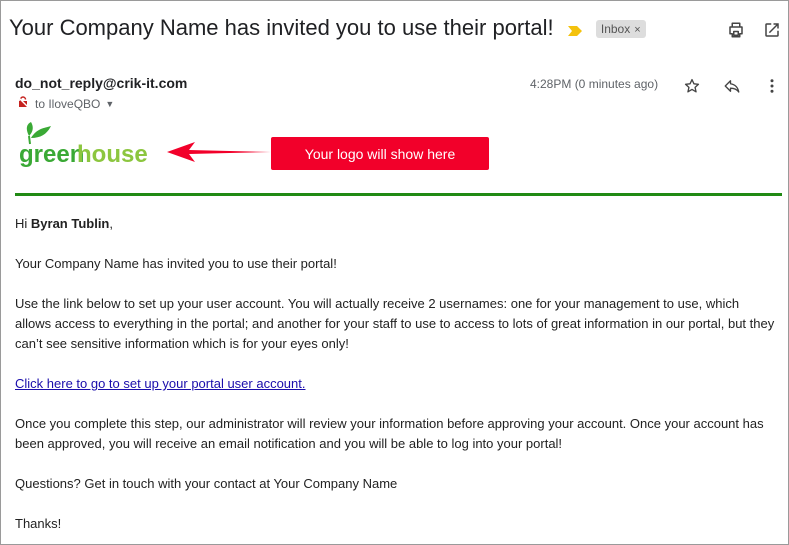 The height and width of the screenshot is (545, 789). I want to click on company-logo: green house, so click(85, 147).